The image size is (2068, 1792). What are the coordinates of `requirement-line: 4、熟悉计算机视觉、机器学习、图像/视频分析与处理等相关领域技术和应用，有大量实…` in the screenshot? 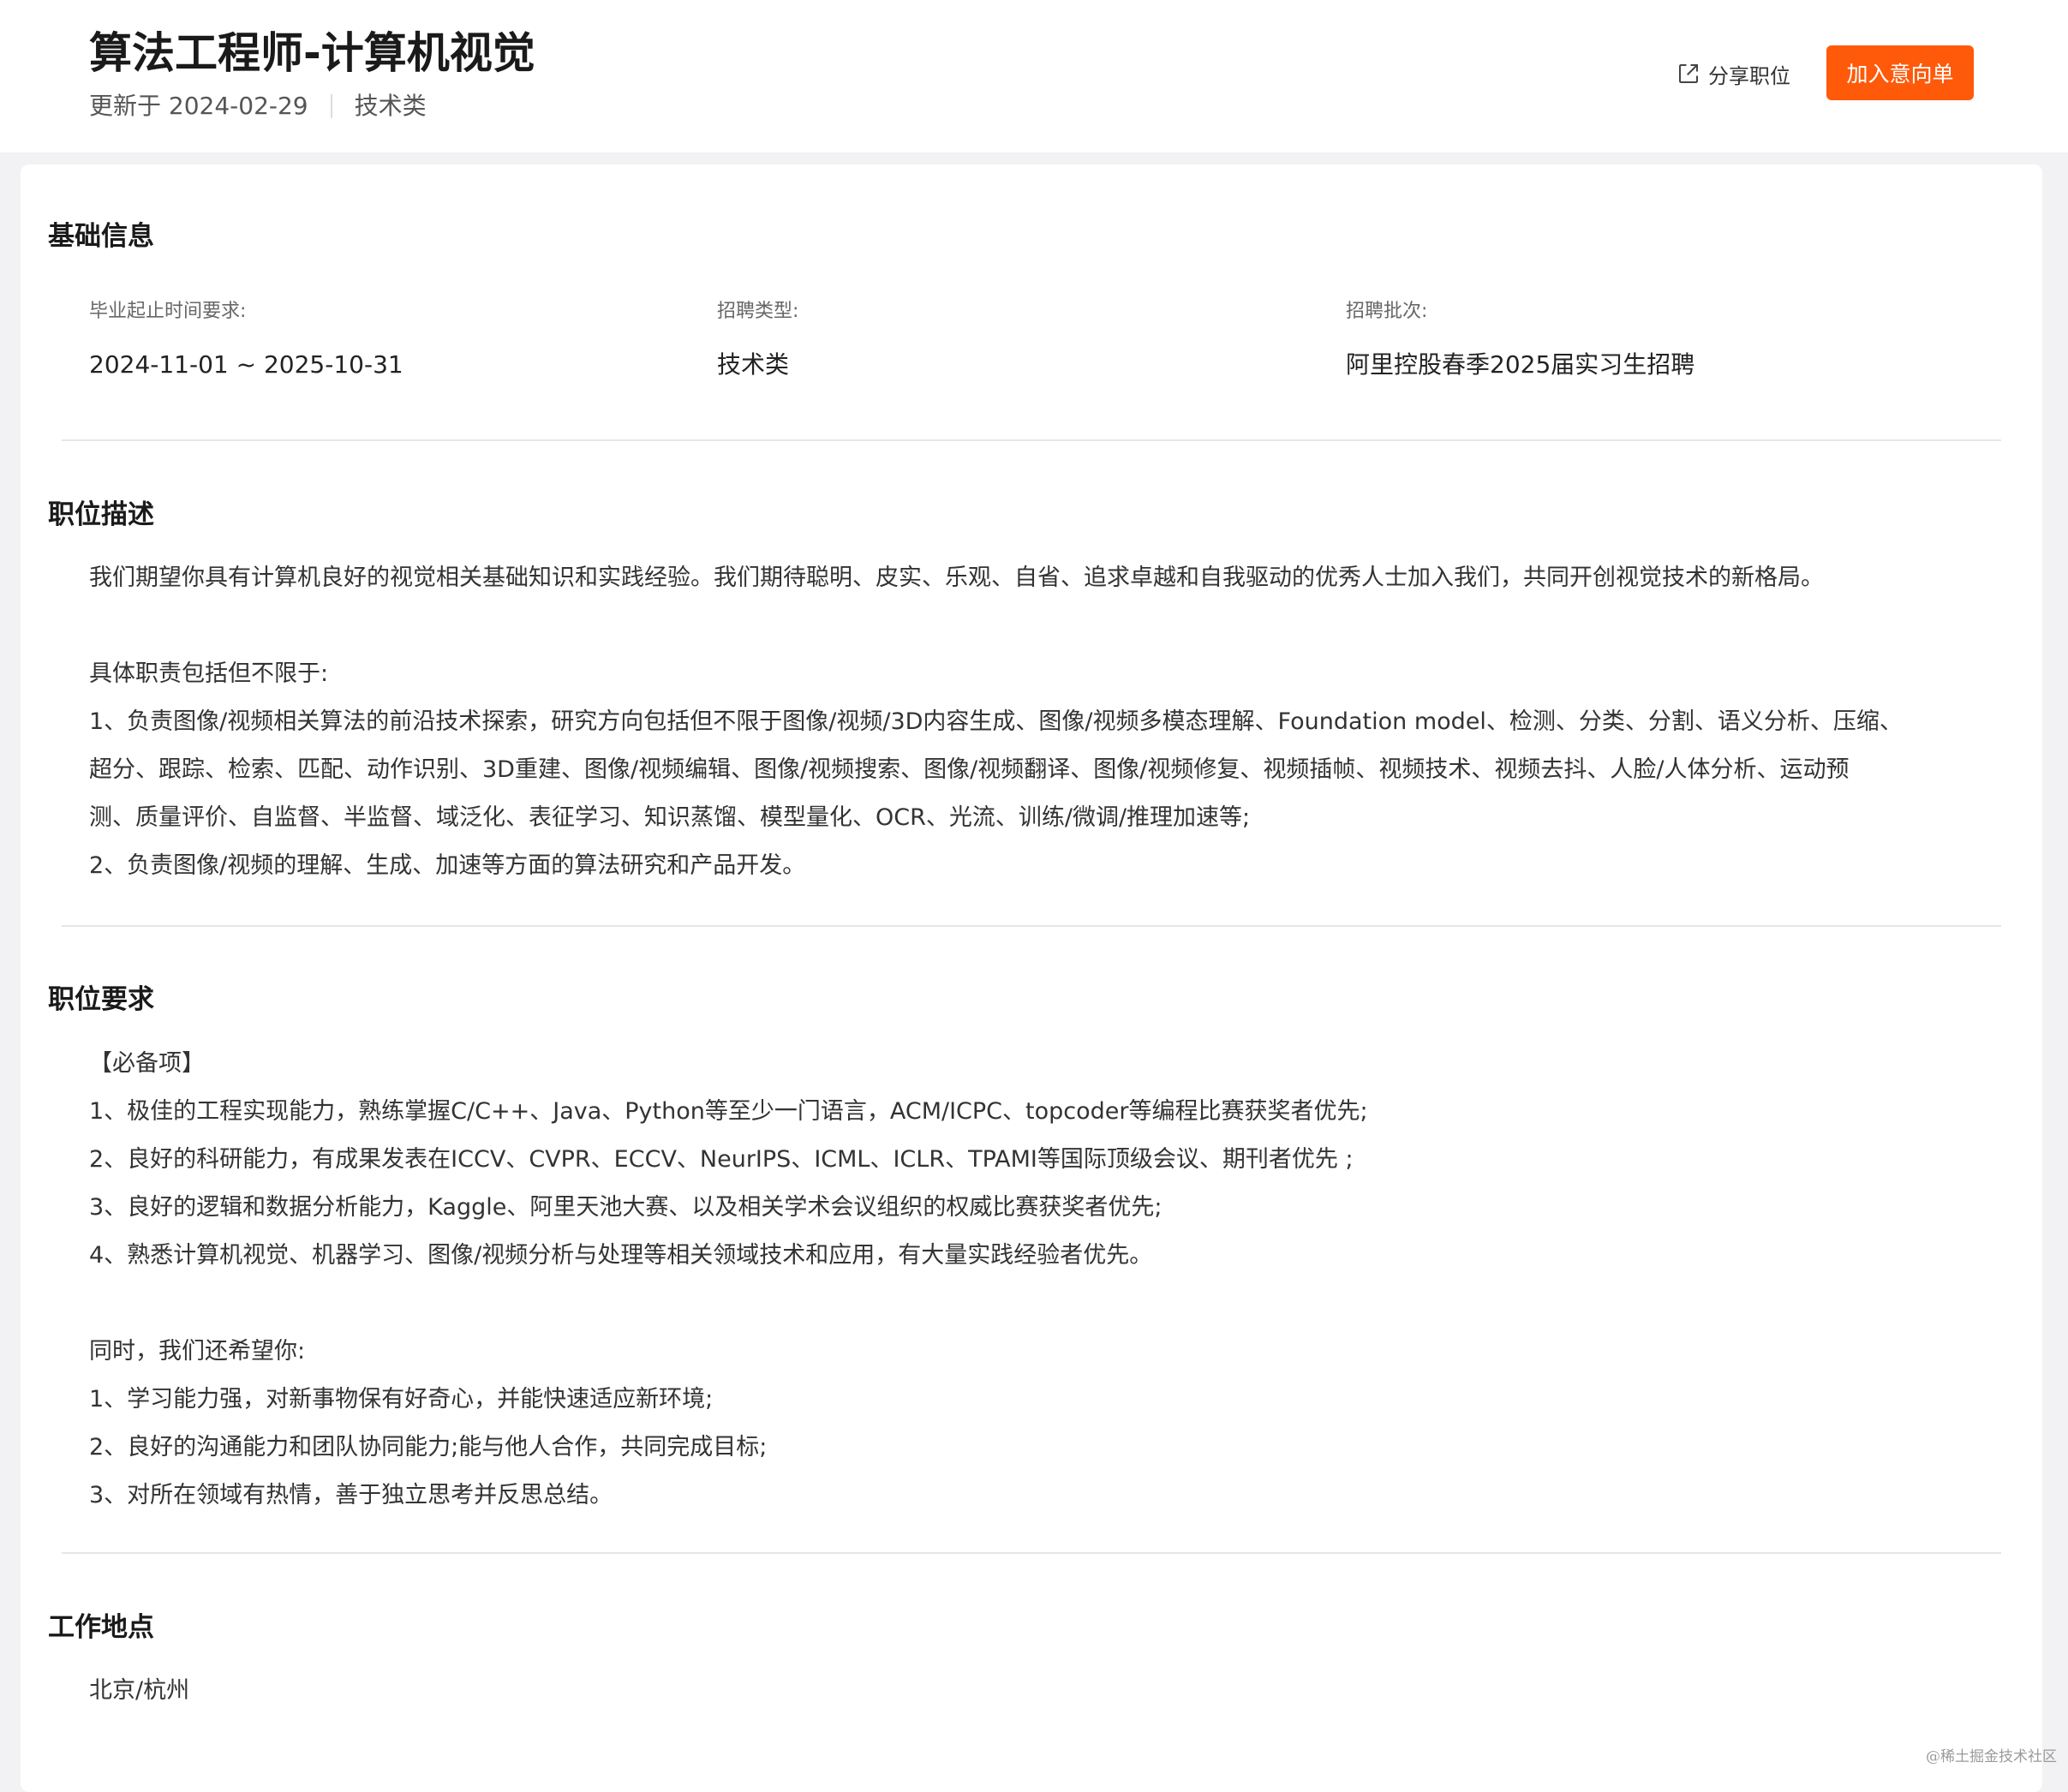 It's located at (621, 1255).